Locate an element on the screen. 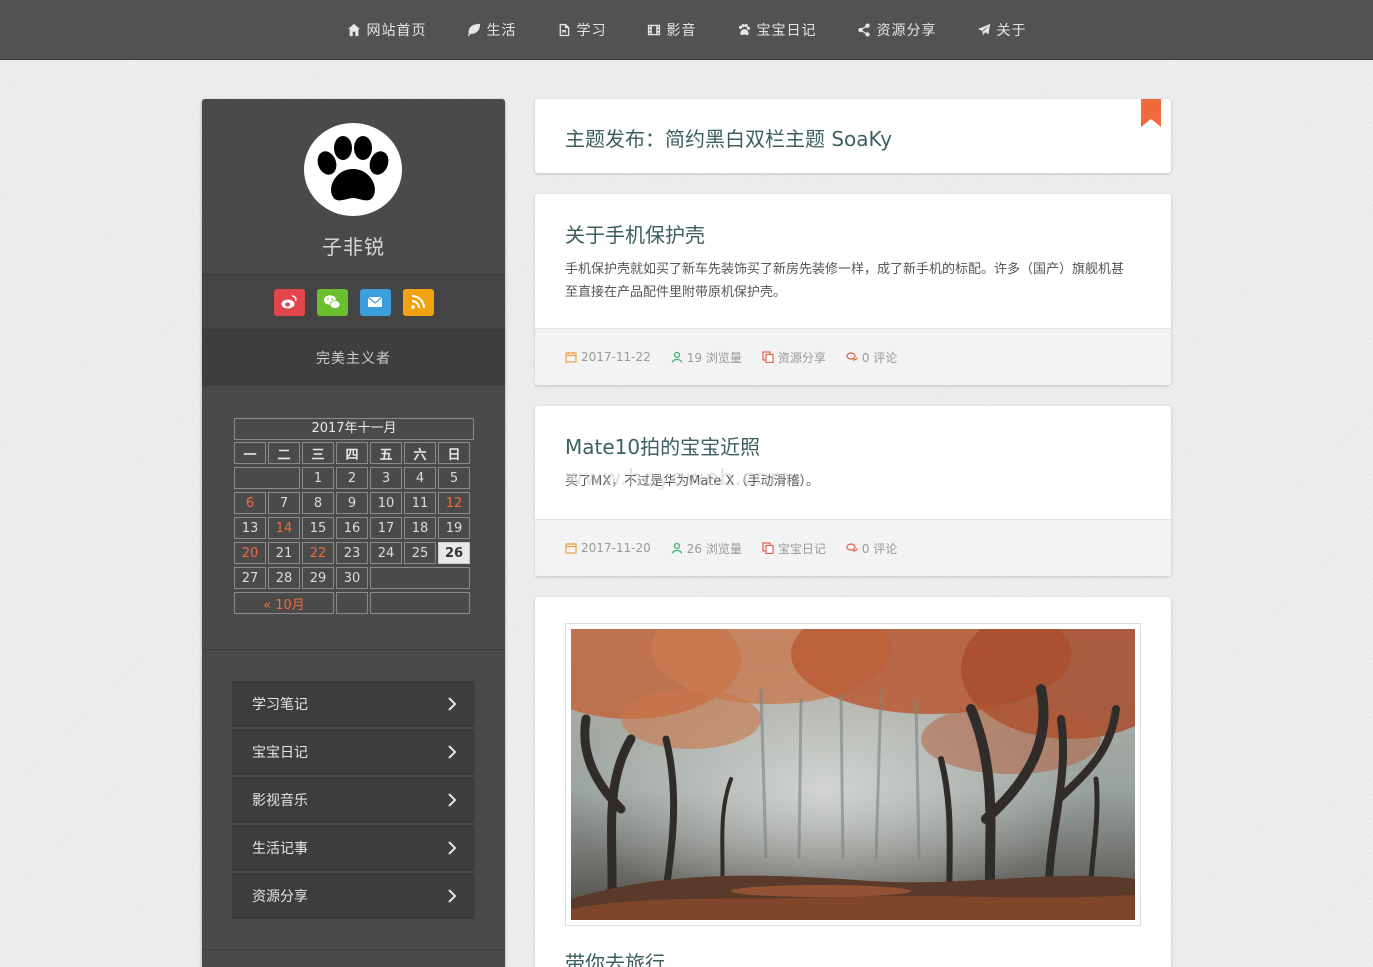 This screenshot has width=1373, height=967. post-date: 2017-11-22 is located at coordinates (608, 357).